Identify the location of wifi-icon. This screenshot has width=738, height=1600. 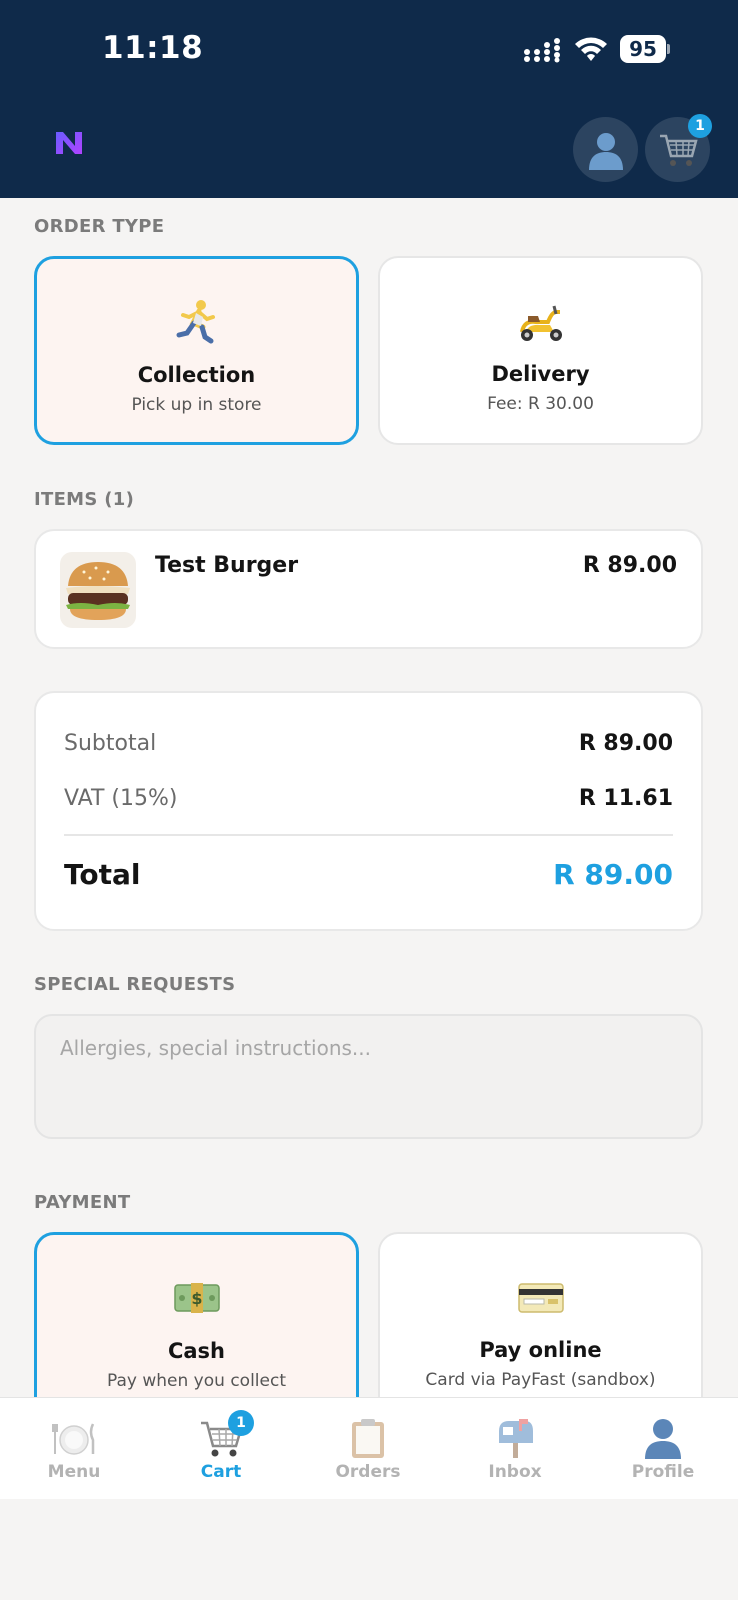
(591, 49).